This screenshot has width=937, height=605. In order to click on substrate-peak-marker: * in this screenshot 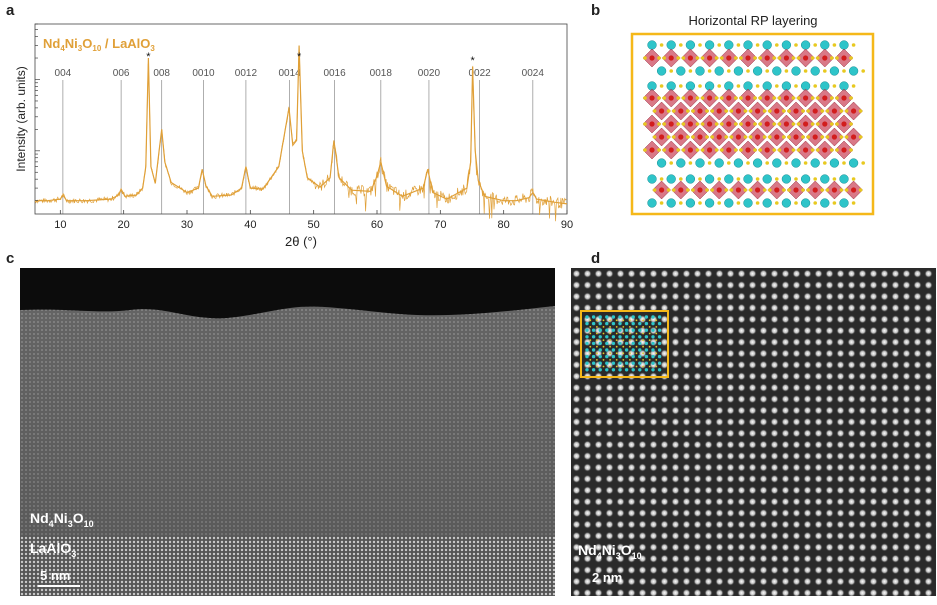, I will do `click(472, 61)`.